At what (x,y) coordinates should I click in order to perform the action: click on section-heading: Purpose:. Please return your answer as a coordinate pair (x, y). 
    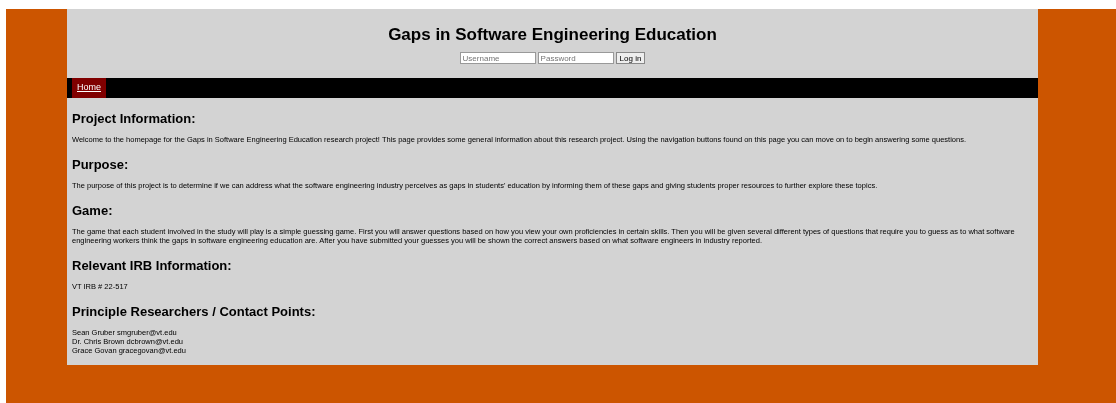
    Looking at the image, I should click on (101, 164).